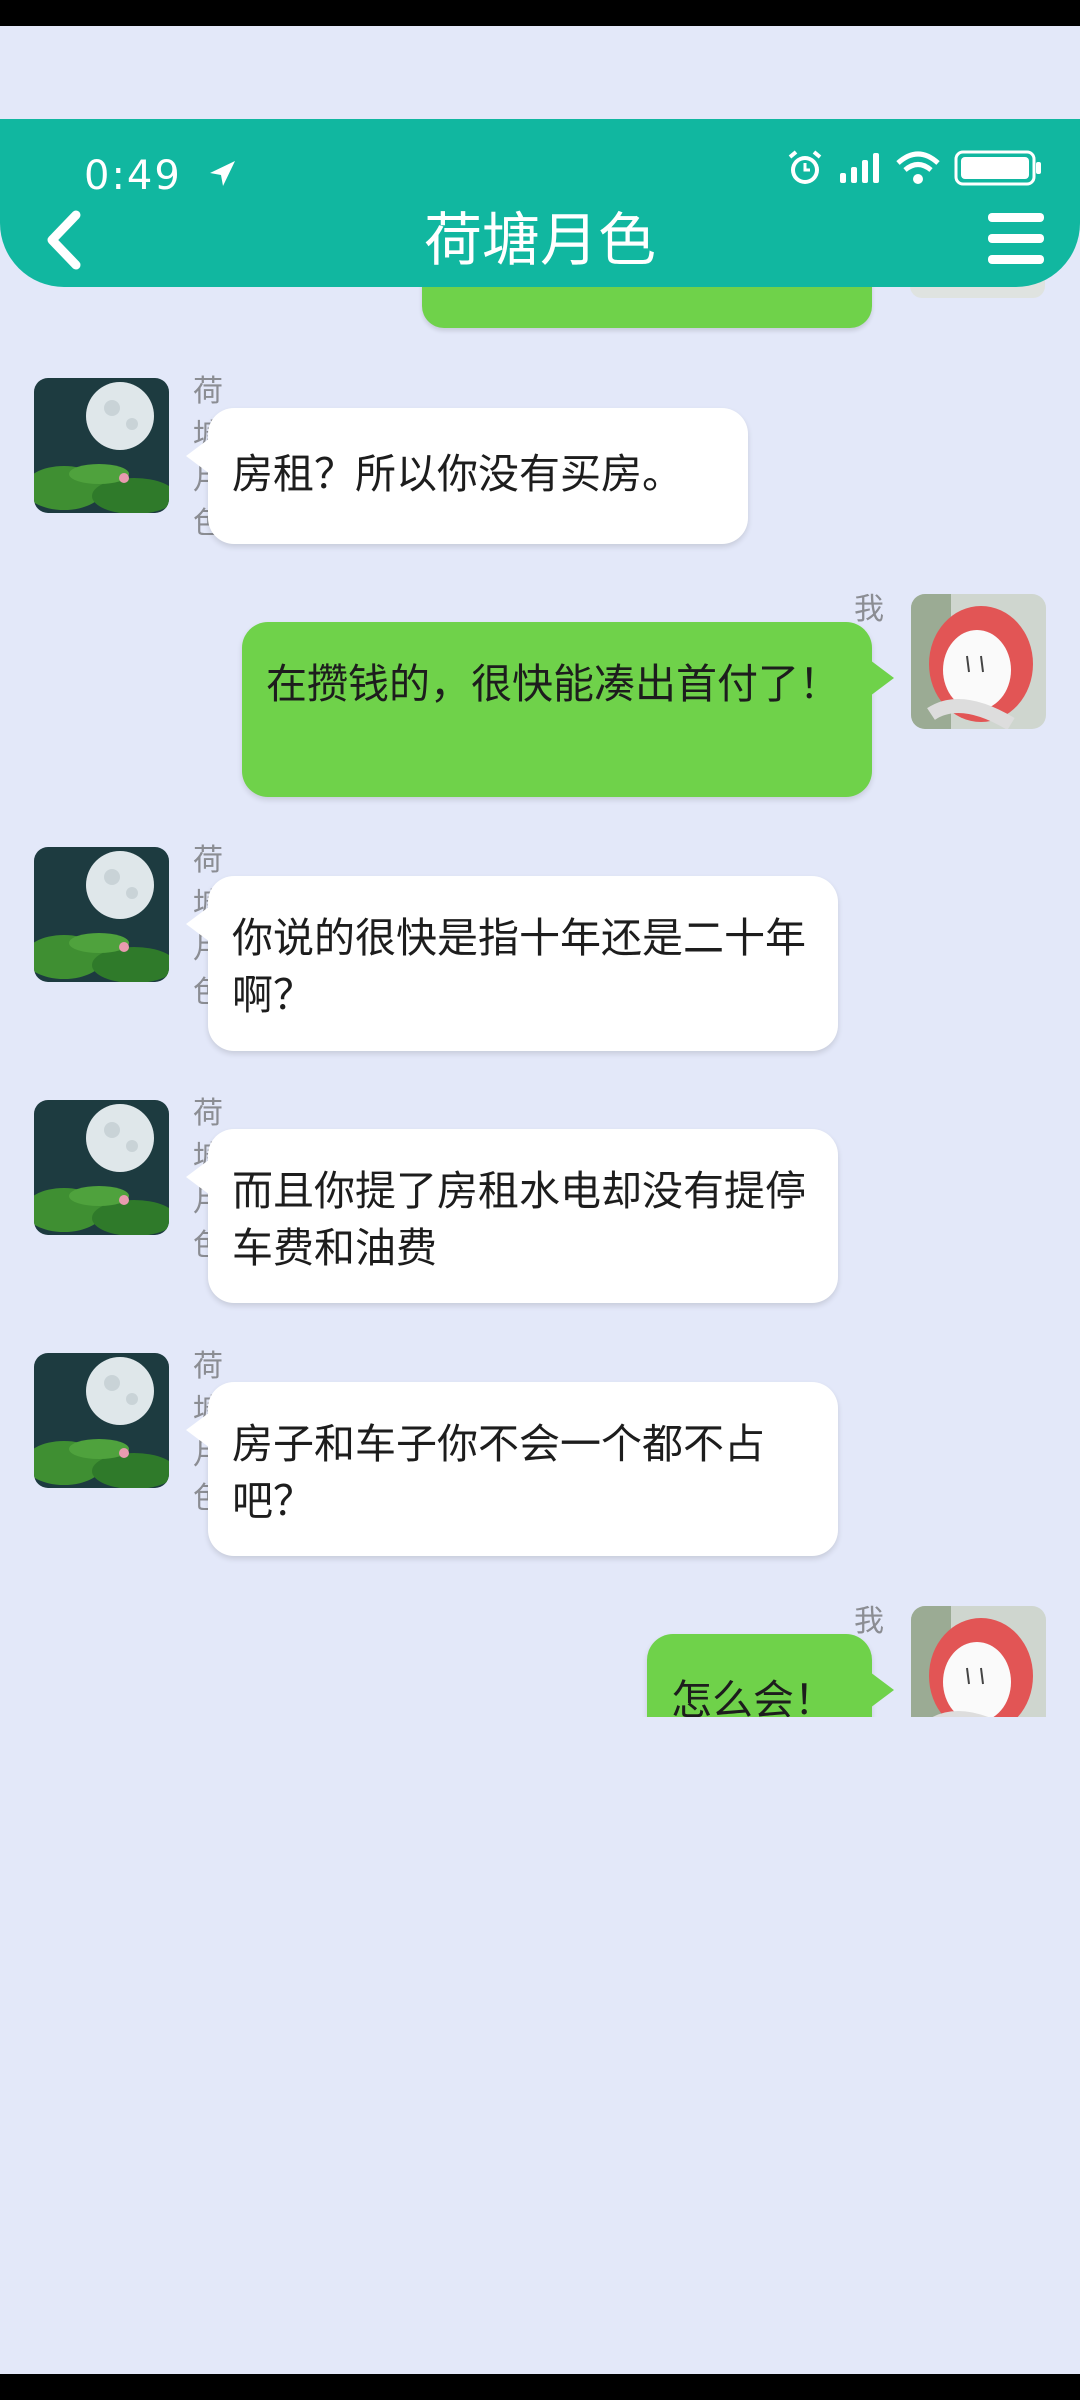 This screenshot has width=1080, height=2400. I want to click on status-icons, so click(914, 170).